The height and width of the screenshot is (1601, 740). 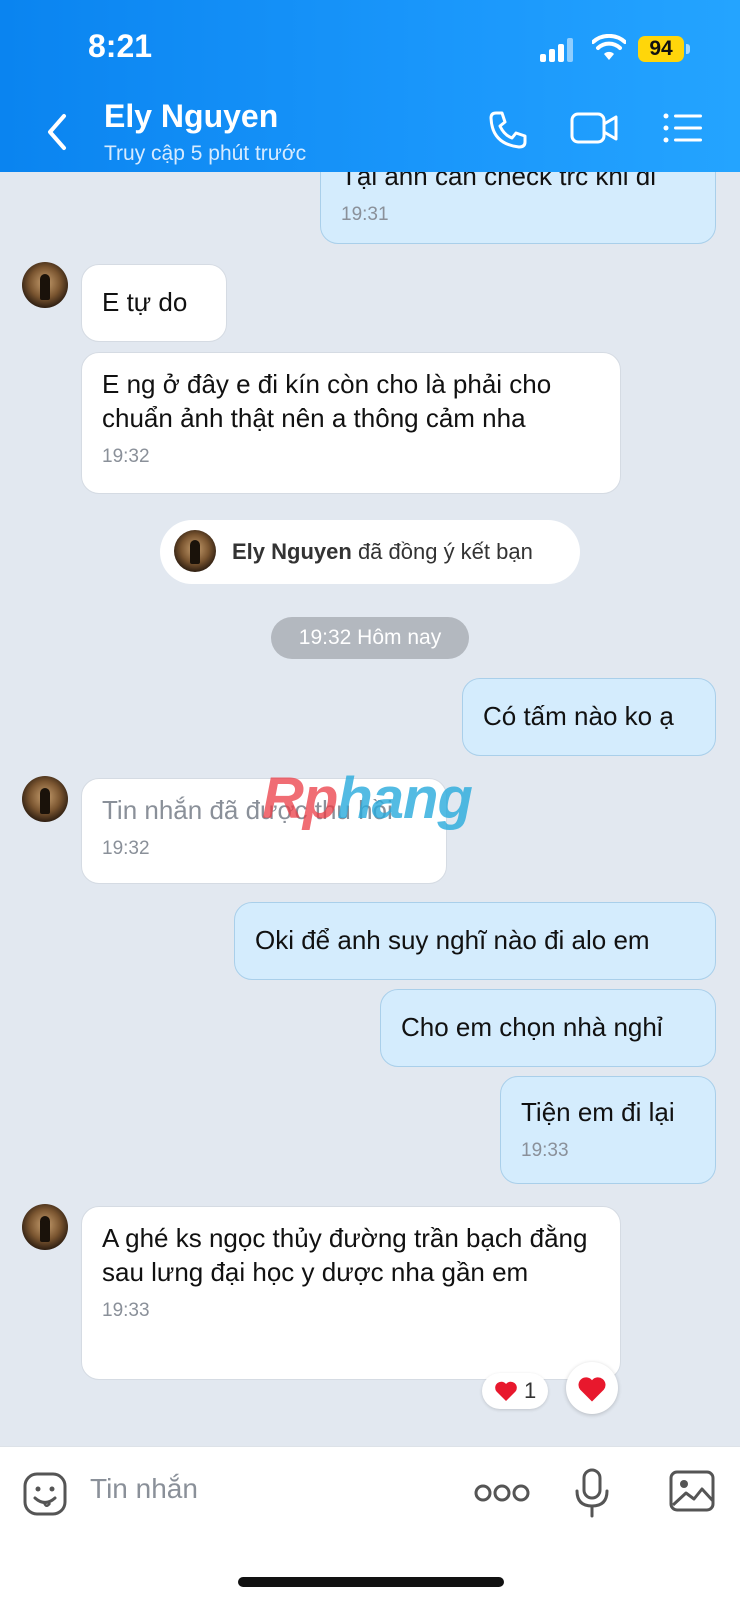 What do you see at coordinates (371, 1582) in the screenshot?
I see `home-indicator` at bounding box center [371, 1582].